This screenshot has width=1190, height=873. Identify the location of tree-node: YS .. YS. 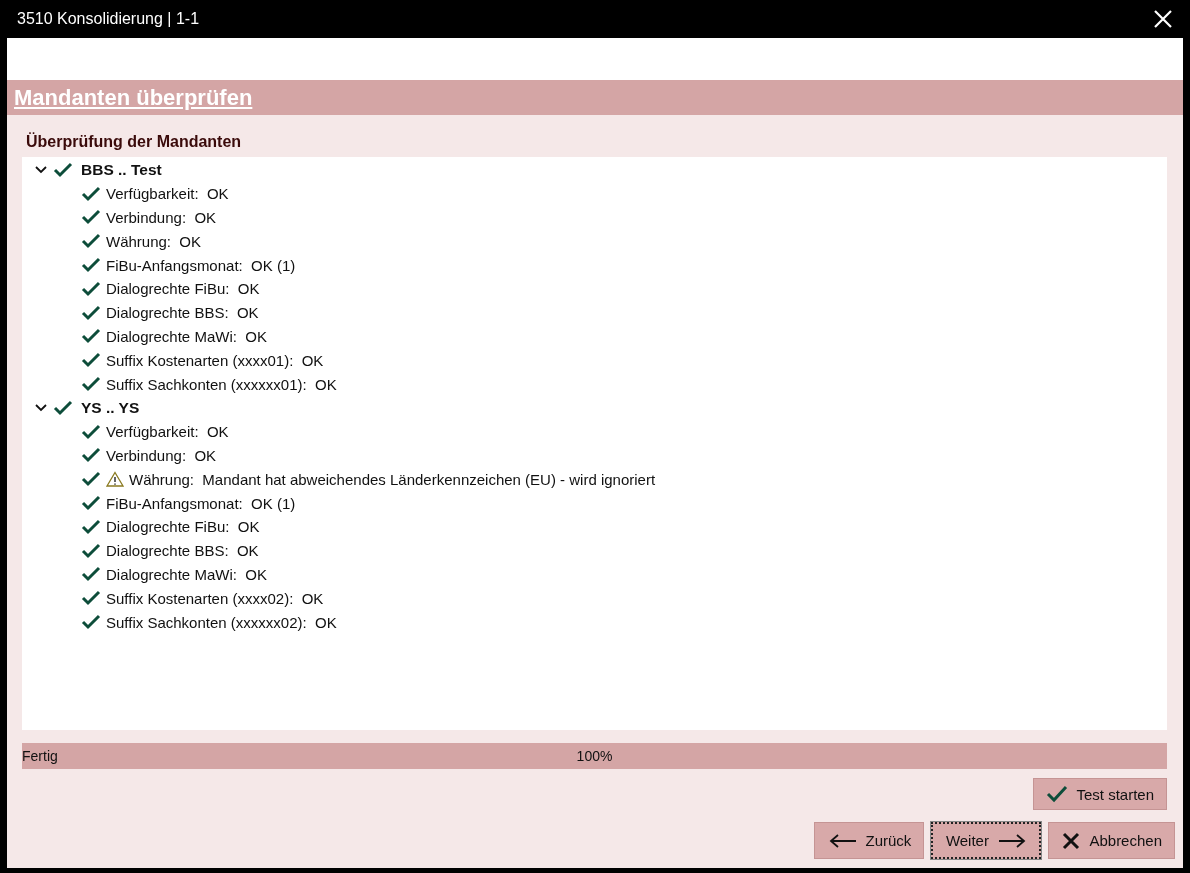
(110, 407).